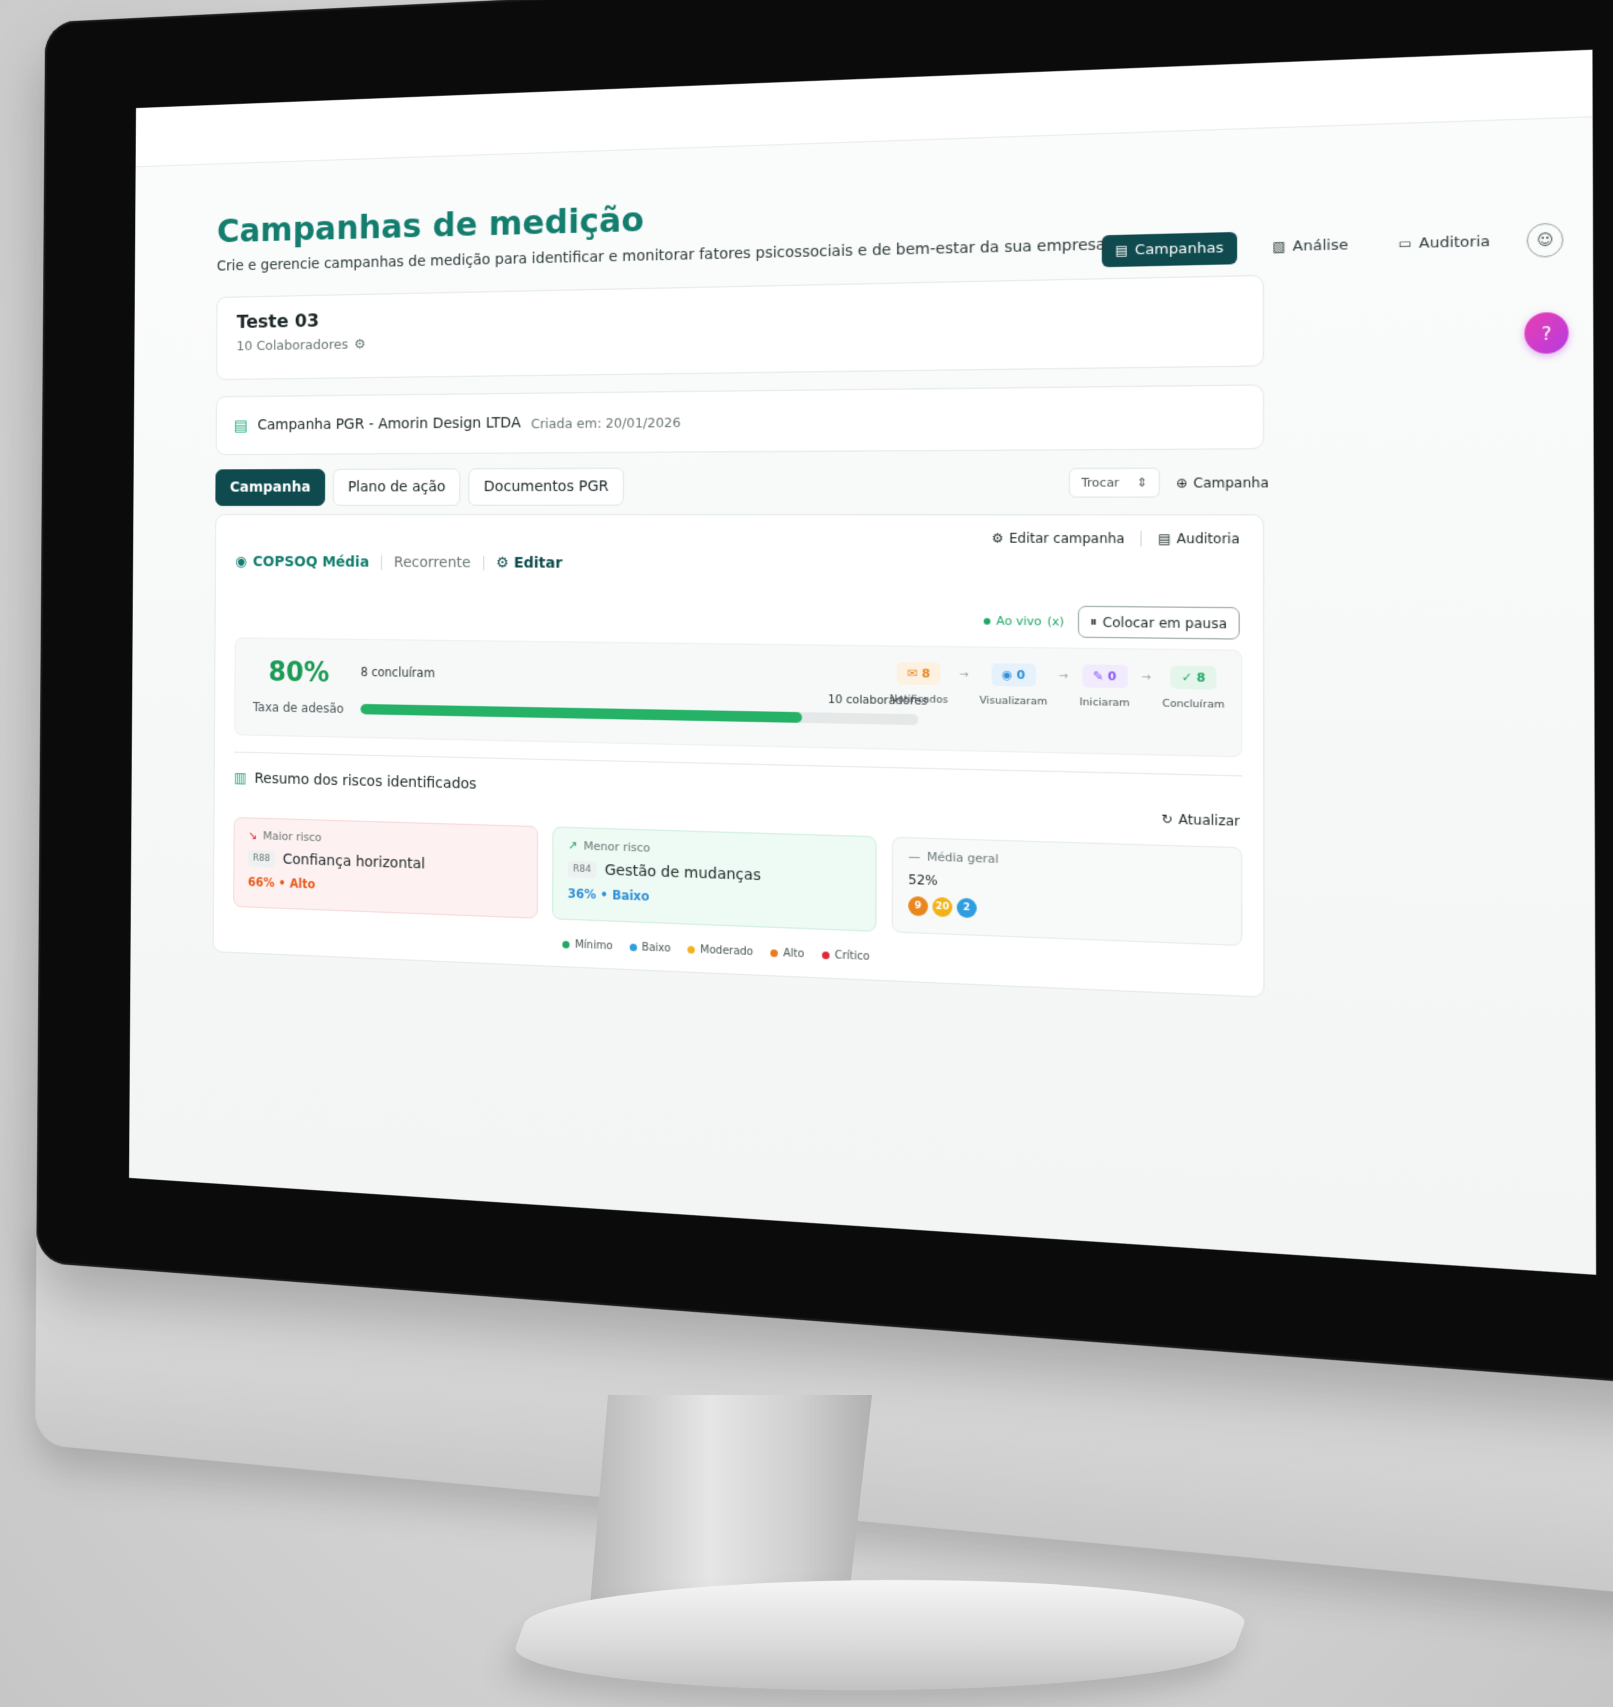  Describe the element at coordinates (299, 673) in the screenshot. I see `adhesion-value: 80%` at that location.